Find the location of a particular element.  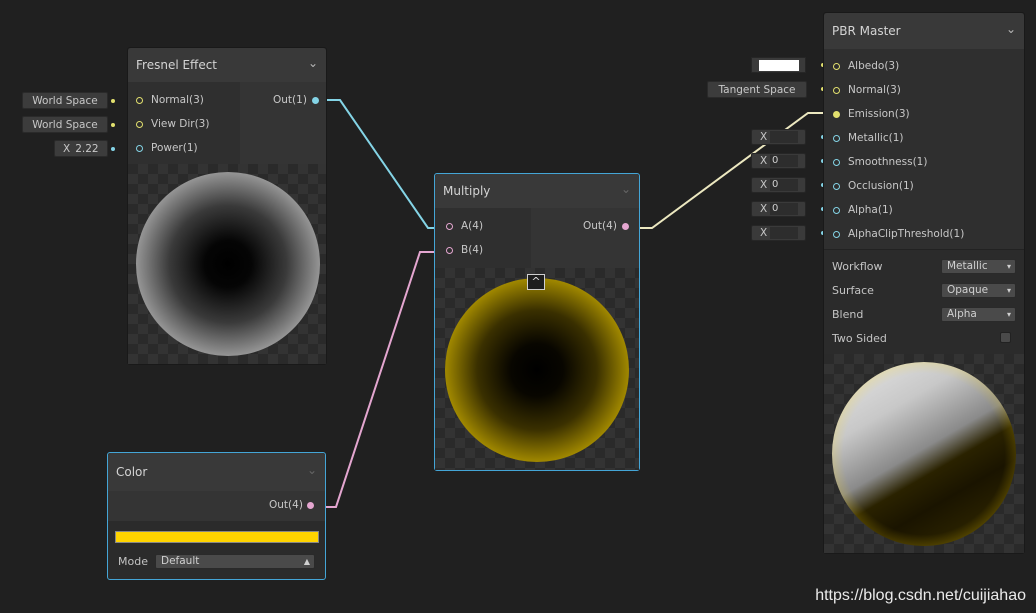

metallic-default: X is located at coordinates (778, 137).